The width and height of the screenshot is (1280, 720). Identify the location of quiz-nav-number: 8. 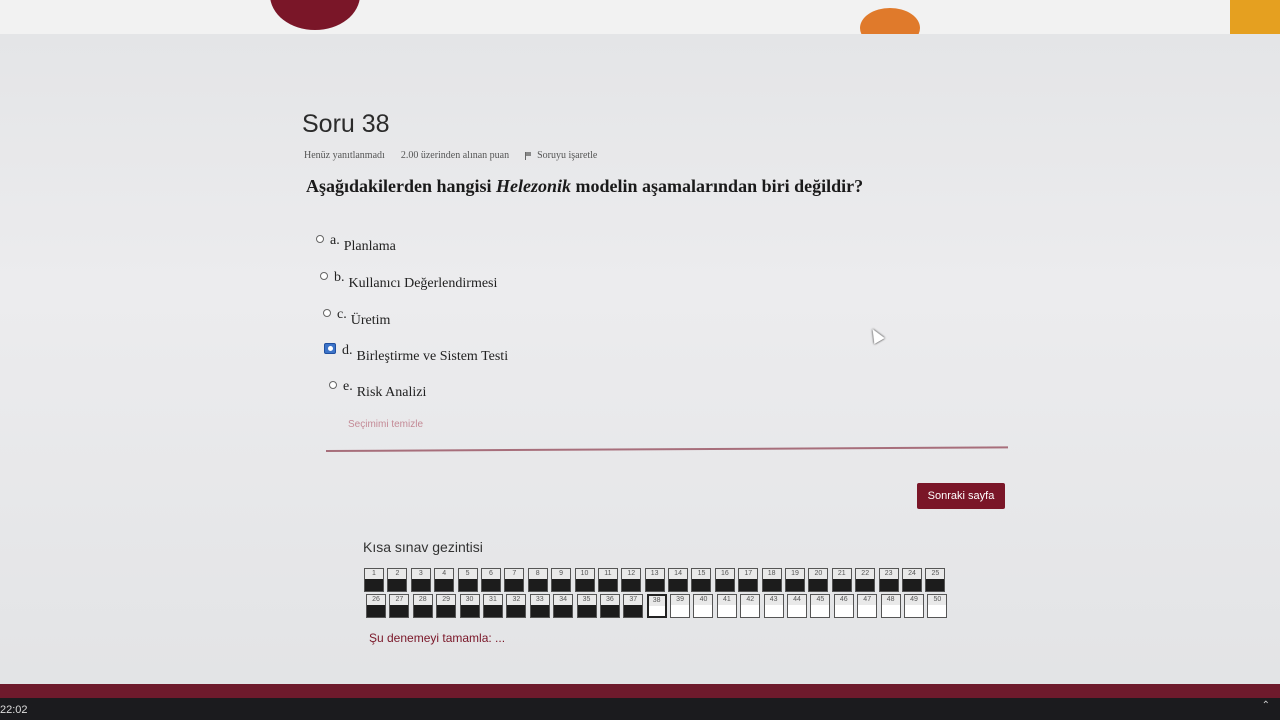
(537, 574).